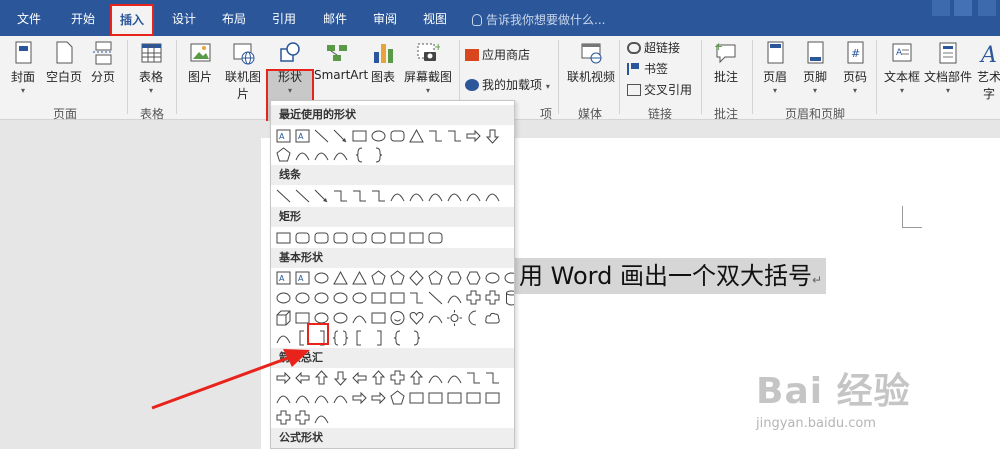 This screenshot has height=449, width=1000. Describe the element at coordinates (855, 67) in the screenshot. I see `page-number-button: # 页码 ▾` at that location.